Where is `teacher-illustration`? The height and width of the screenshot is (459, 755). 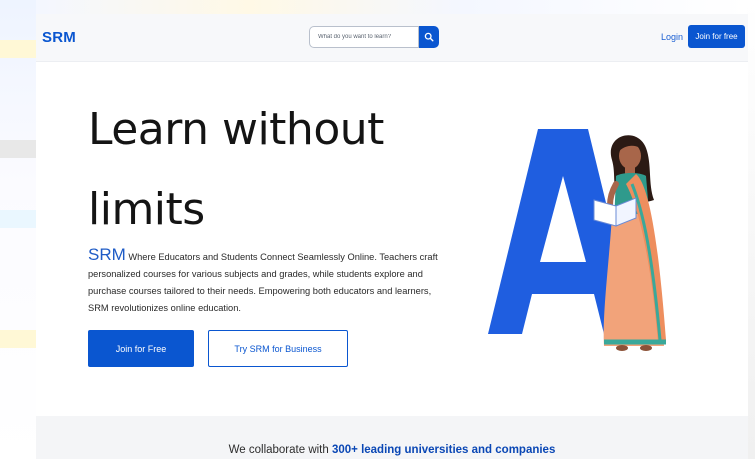
teacher-illustration is located at coordinates (577, 240).